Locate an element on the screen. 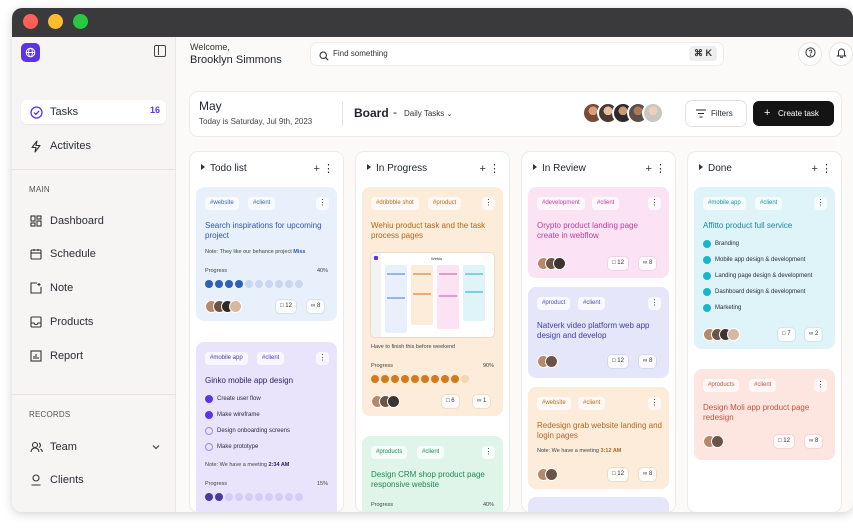 This screenshot has width=853, height=528. view-selector: Daily Tasks ⌄ is located at coordinates (428, 113).